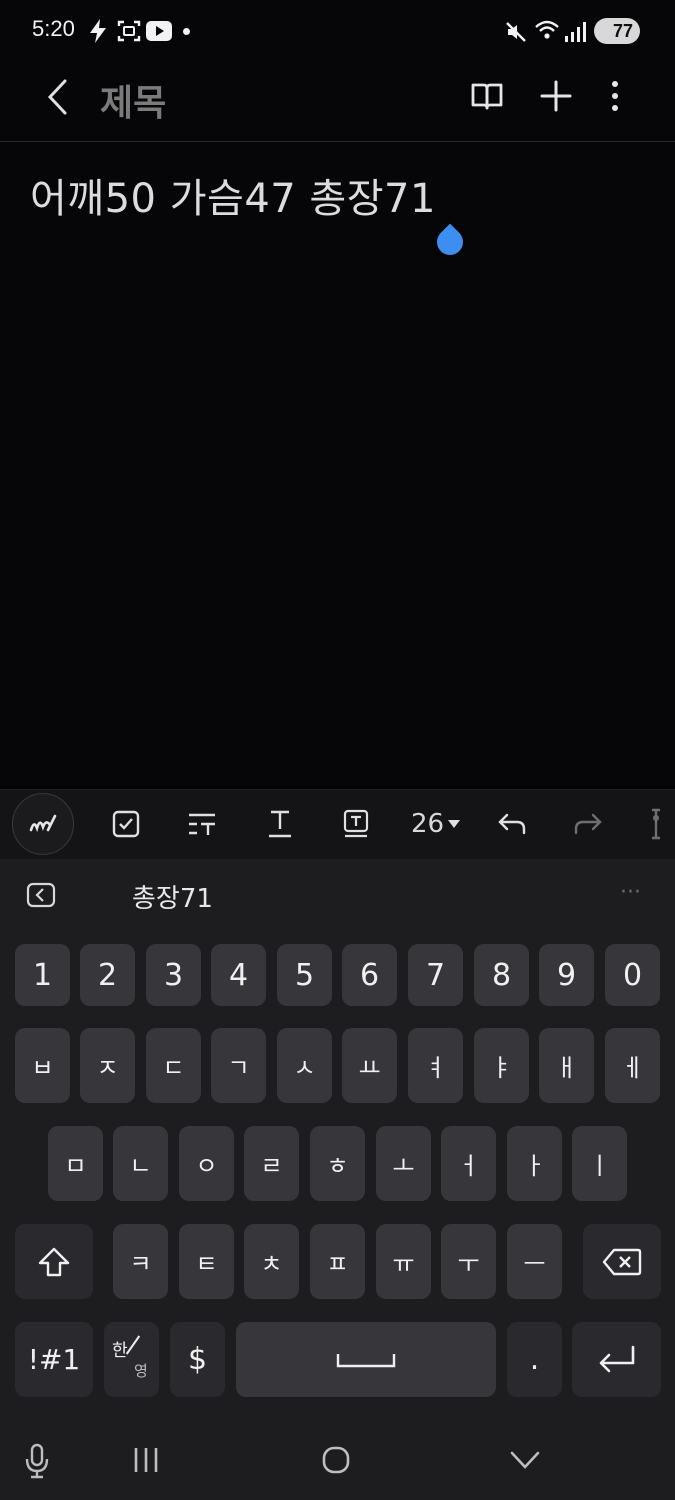  What do you see at coordinates (337, 31) in the screenshot?
I see `status-bar: 5:20 77` at bounding box center [337, 31].